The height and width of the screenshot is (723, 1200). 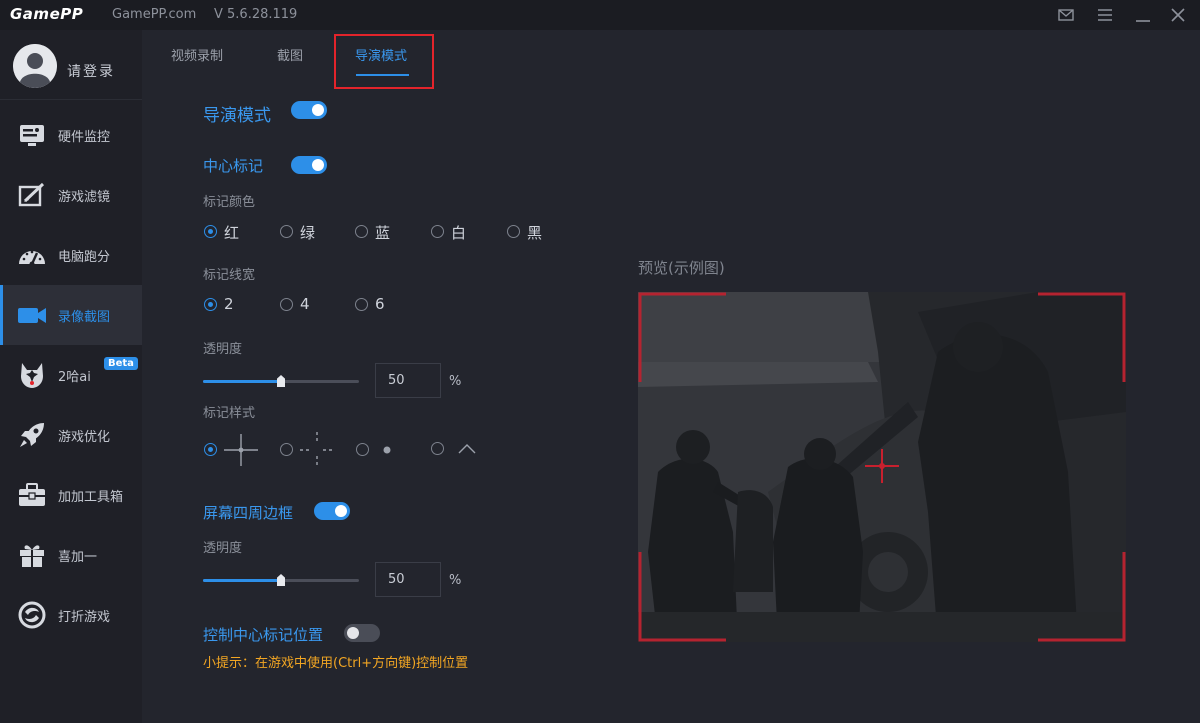 I want to click on sidebar-item-label: 加加工具箱, so click(x=91, y=497).